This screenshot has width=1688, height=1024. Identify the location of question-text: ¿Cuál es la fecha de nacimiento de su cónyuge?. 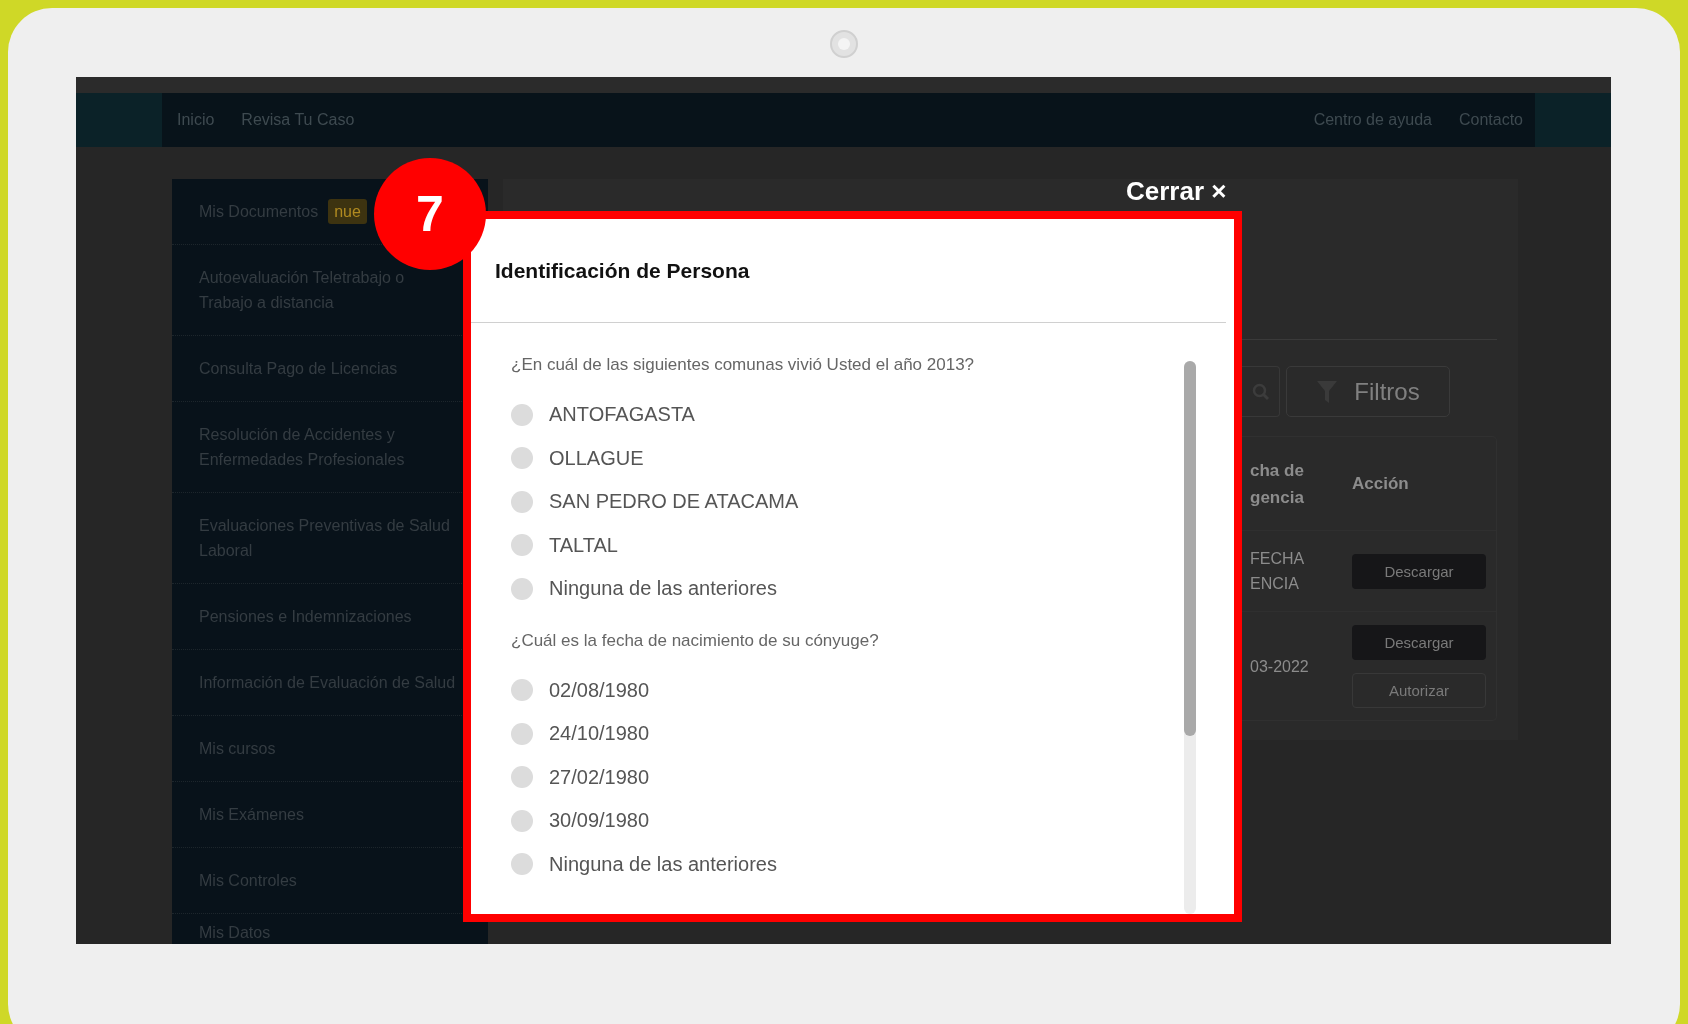
(695, 640).